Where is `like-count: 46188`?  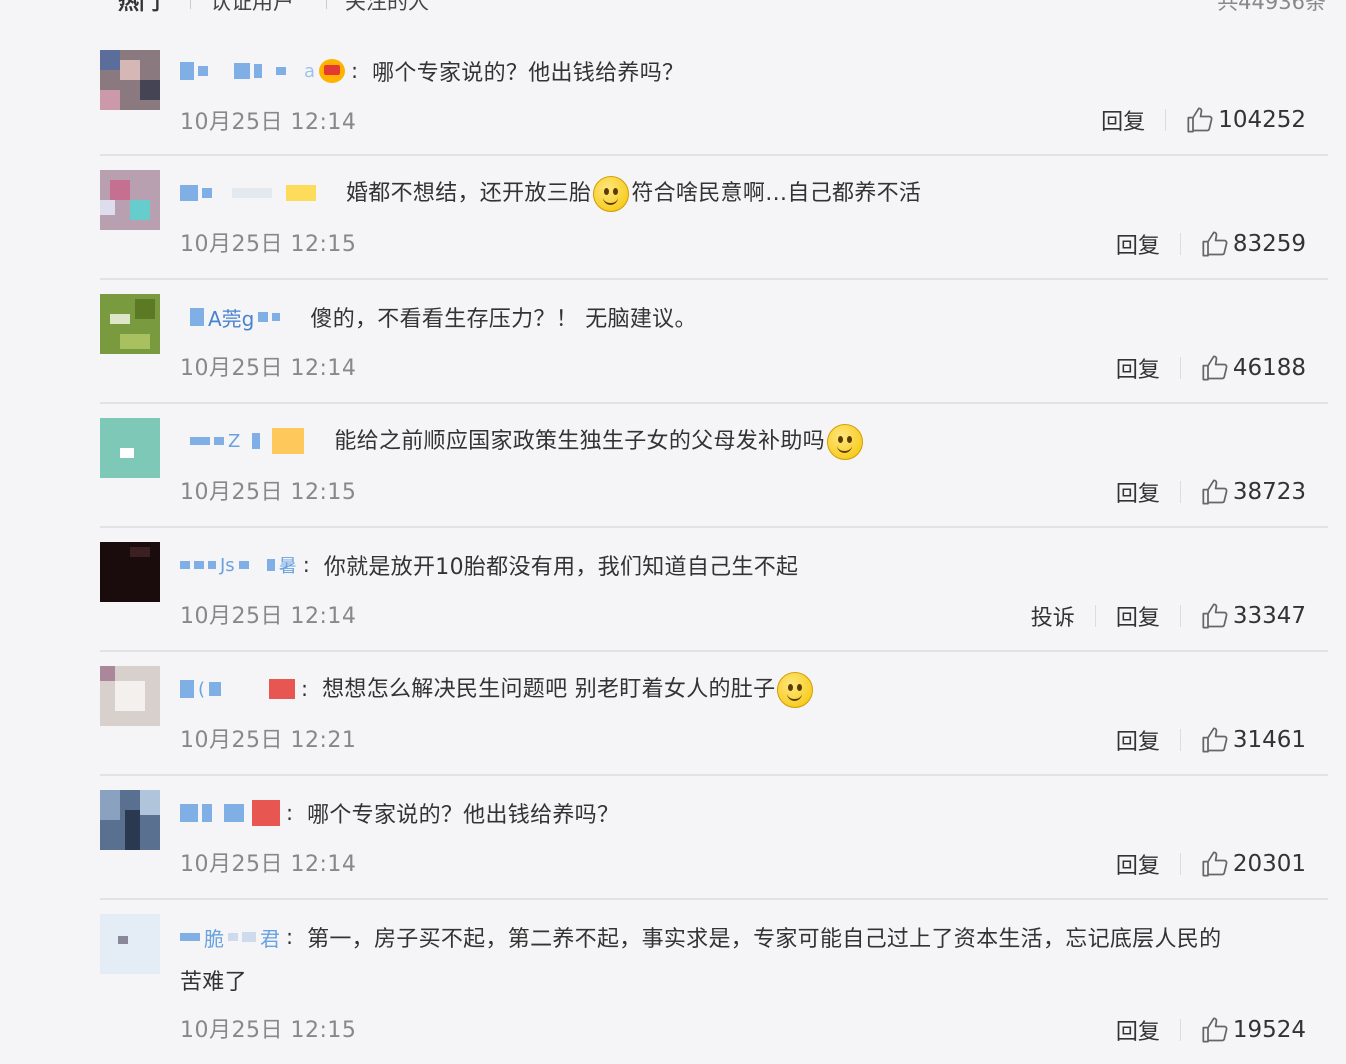 like-count: 46188 is located at coordinates (1269, 368).